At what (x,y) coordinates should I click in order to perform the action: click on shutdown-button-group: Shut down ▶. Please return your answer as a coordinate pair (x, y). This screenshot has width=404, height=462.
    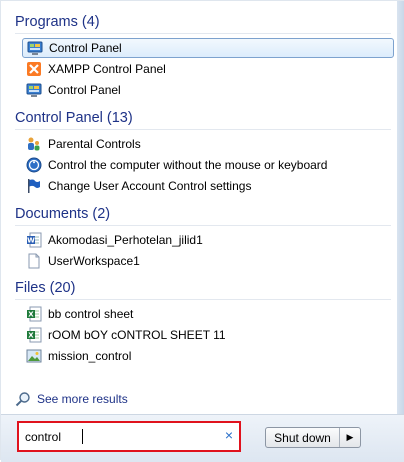
    Looking at the image, I should click on (313, 437).